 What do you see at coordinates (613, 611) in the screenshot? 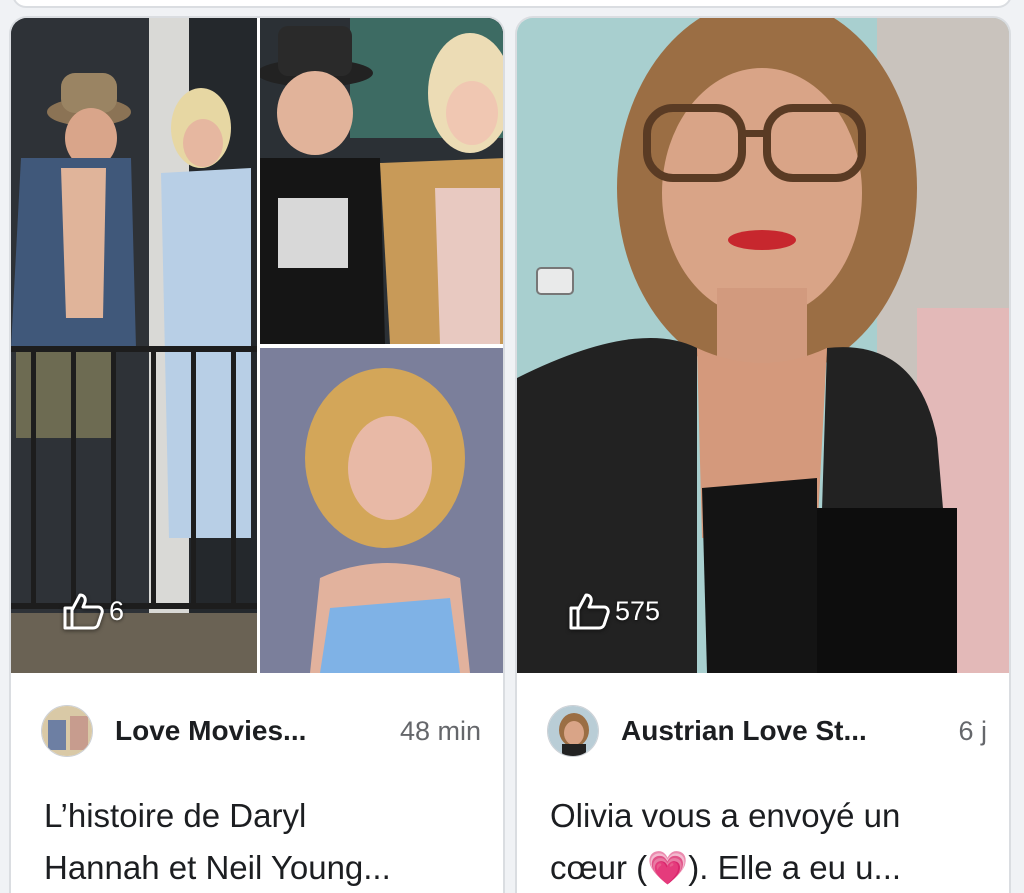
I see `like-count-badge: 575` at bounding box center [613, 611].